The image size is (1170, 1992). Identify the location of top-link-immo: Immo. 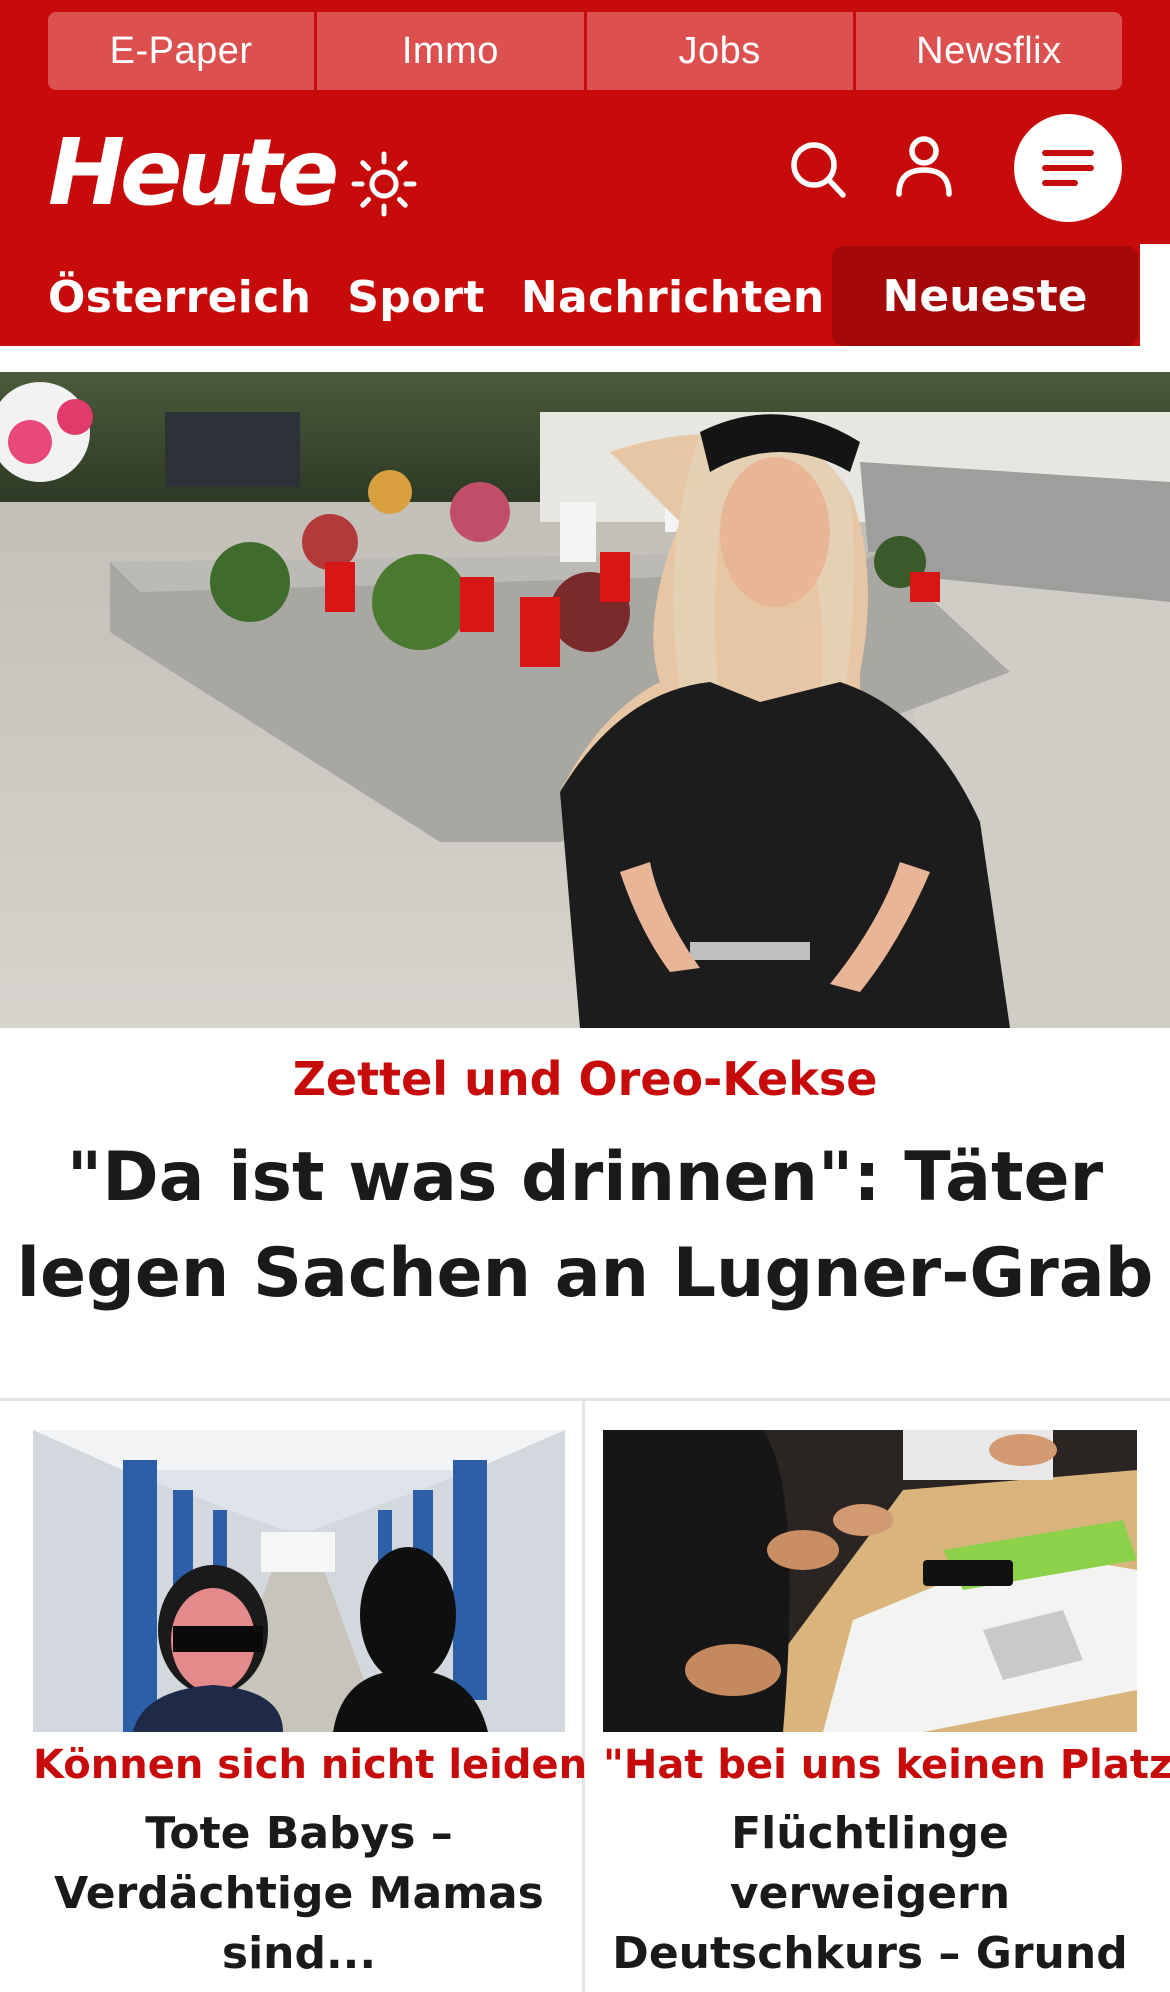
(450, 51).